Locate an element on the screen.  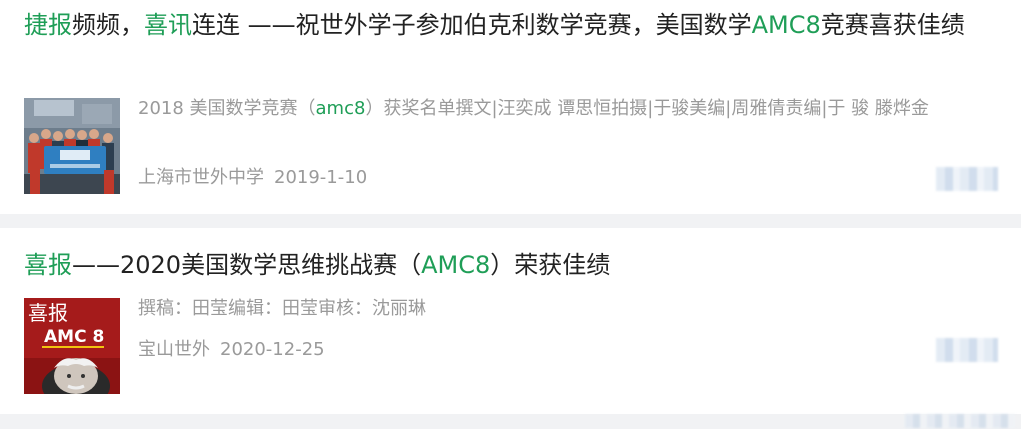
poster-subtitle: AMC 8 is located at coordinates (74, 337).